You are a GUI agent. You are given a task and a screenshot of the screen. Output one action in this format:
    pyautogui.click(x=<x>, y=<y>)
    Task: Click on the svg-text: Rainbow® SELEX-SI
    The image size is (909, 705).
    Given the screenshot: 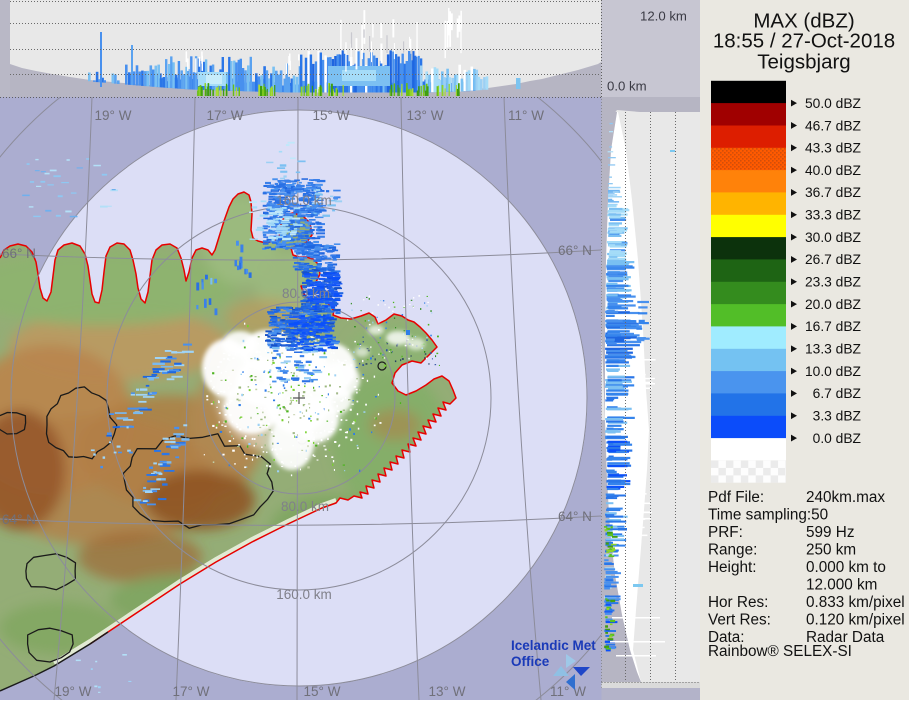 What is the action you would take?
    pyautogui.click(x=780, y=651)
    